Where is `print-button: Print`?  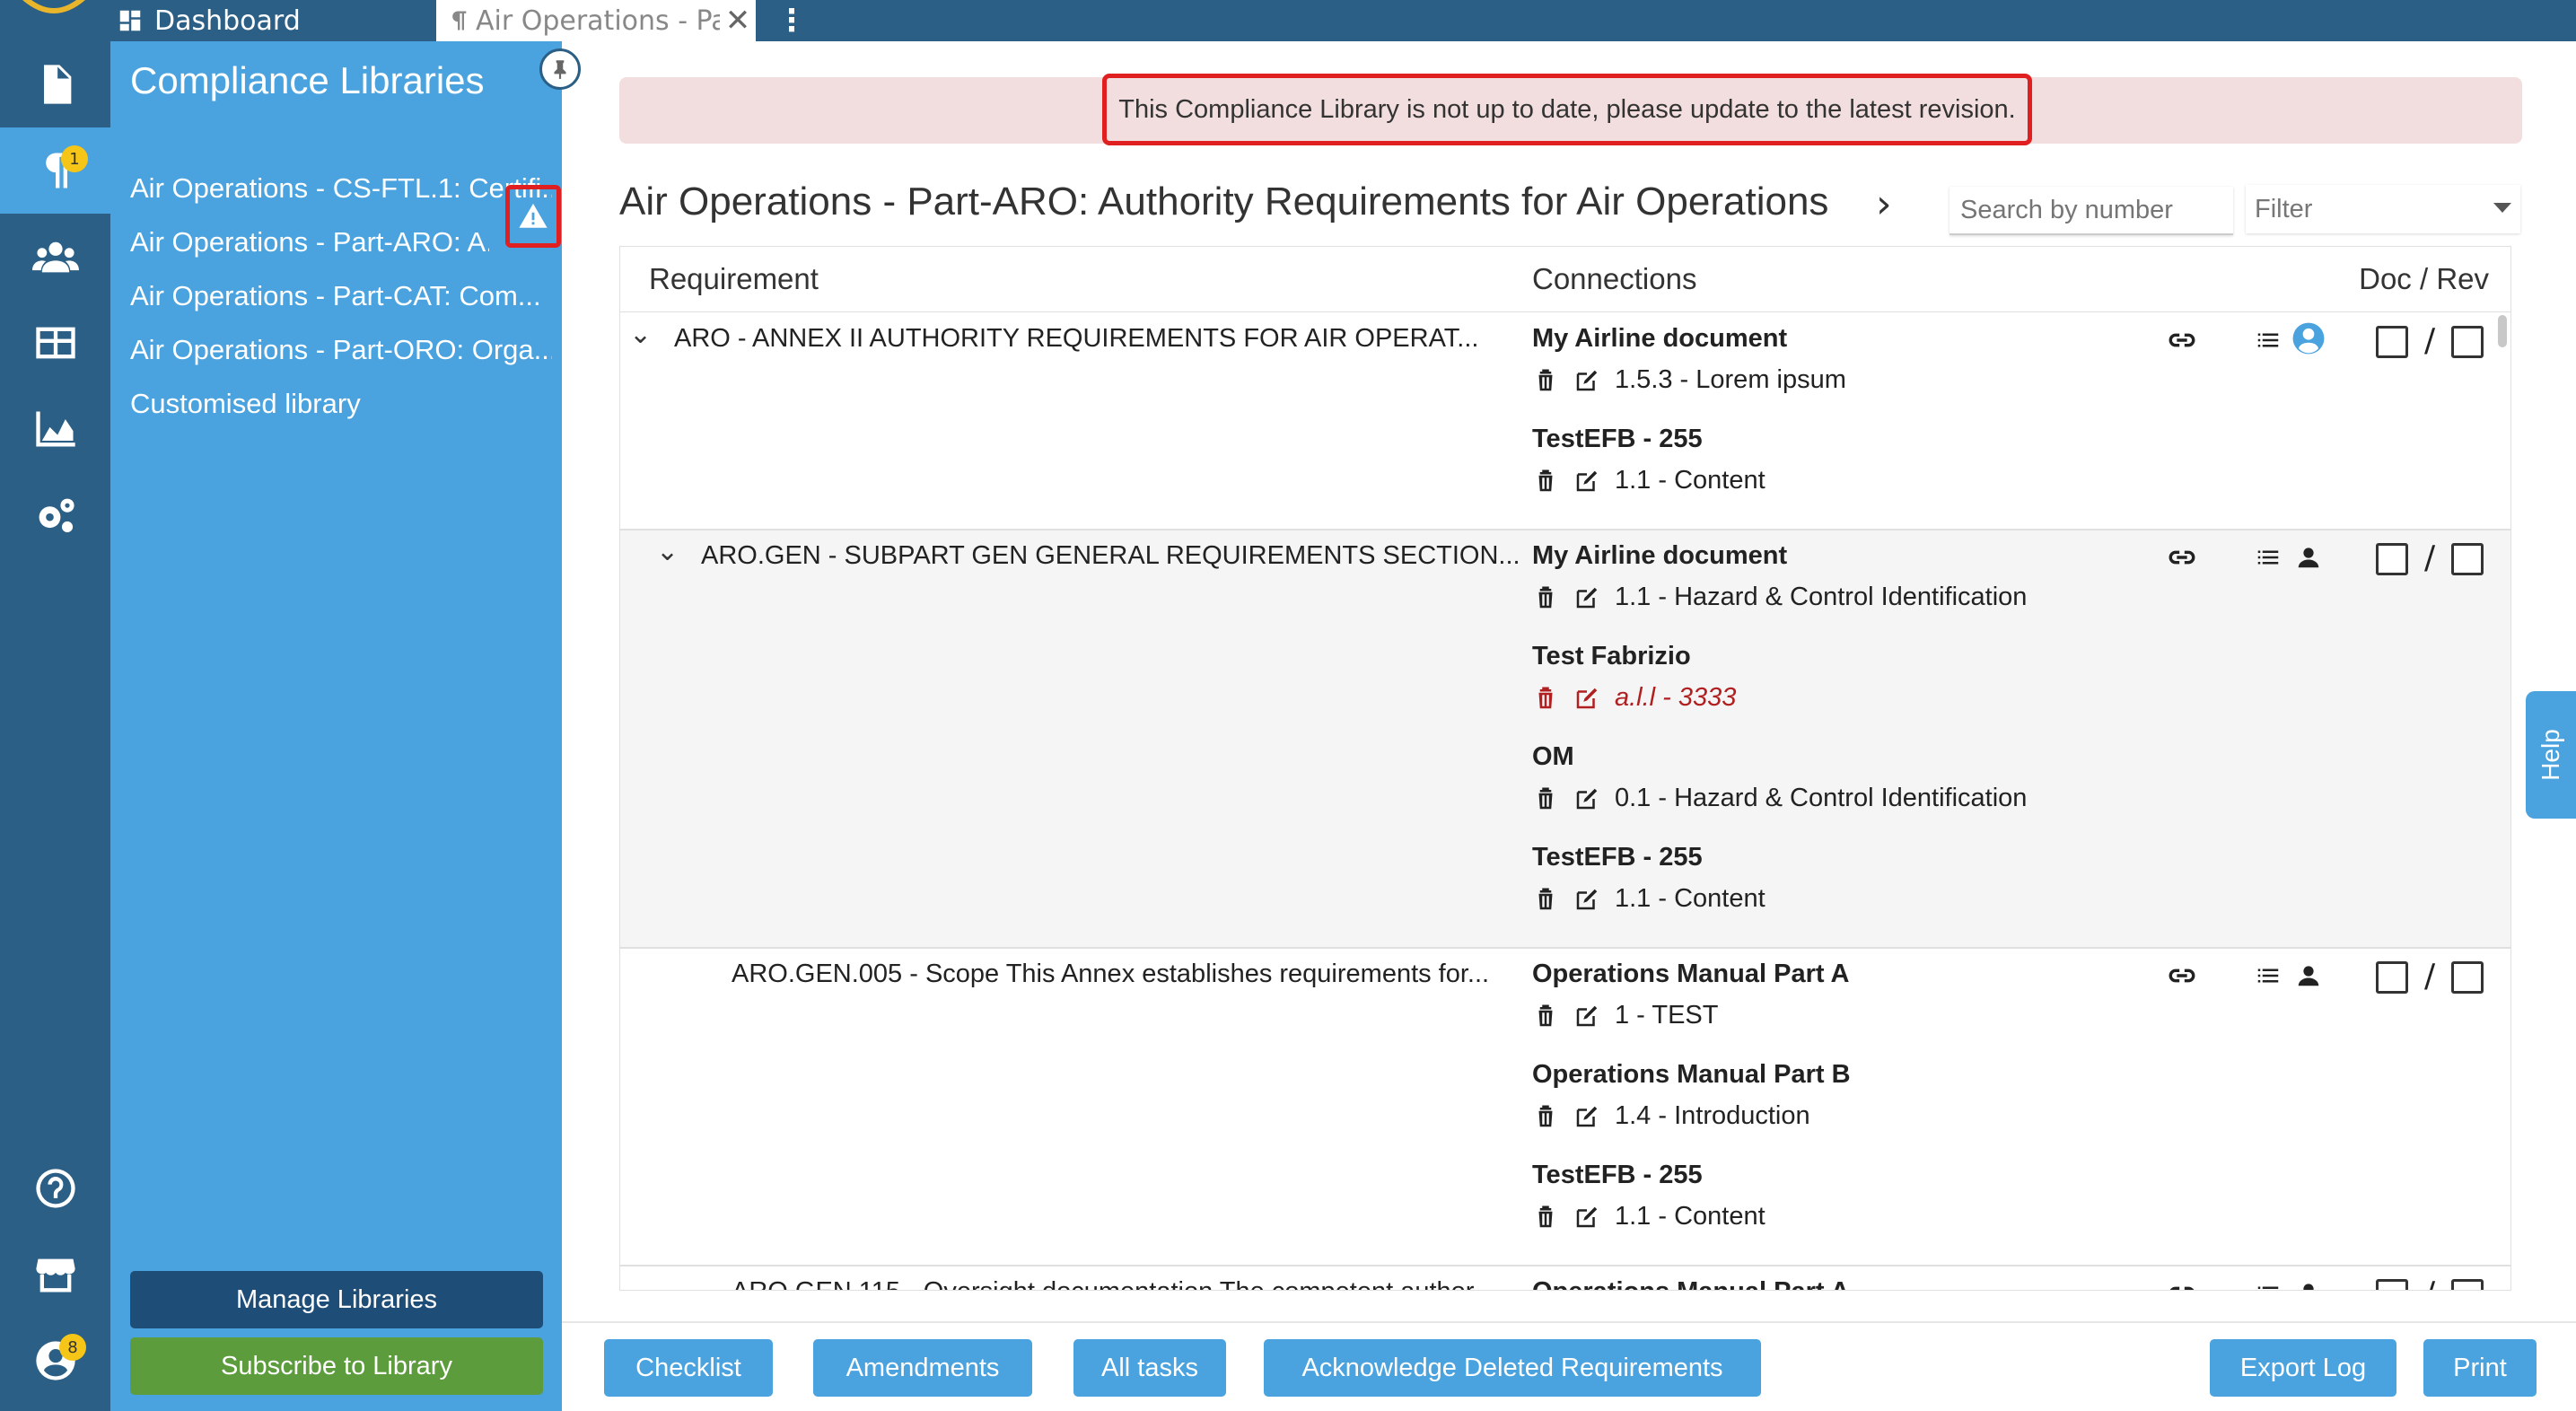
print-button: Print is located at coordinates (2480, 1368).